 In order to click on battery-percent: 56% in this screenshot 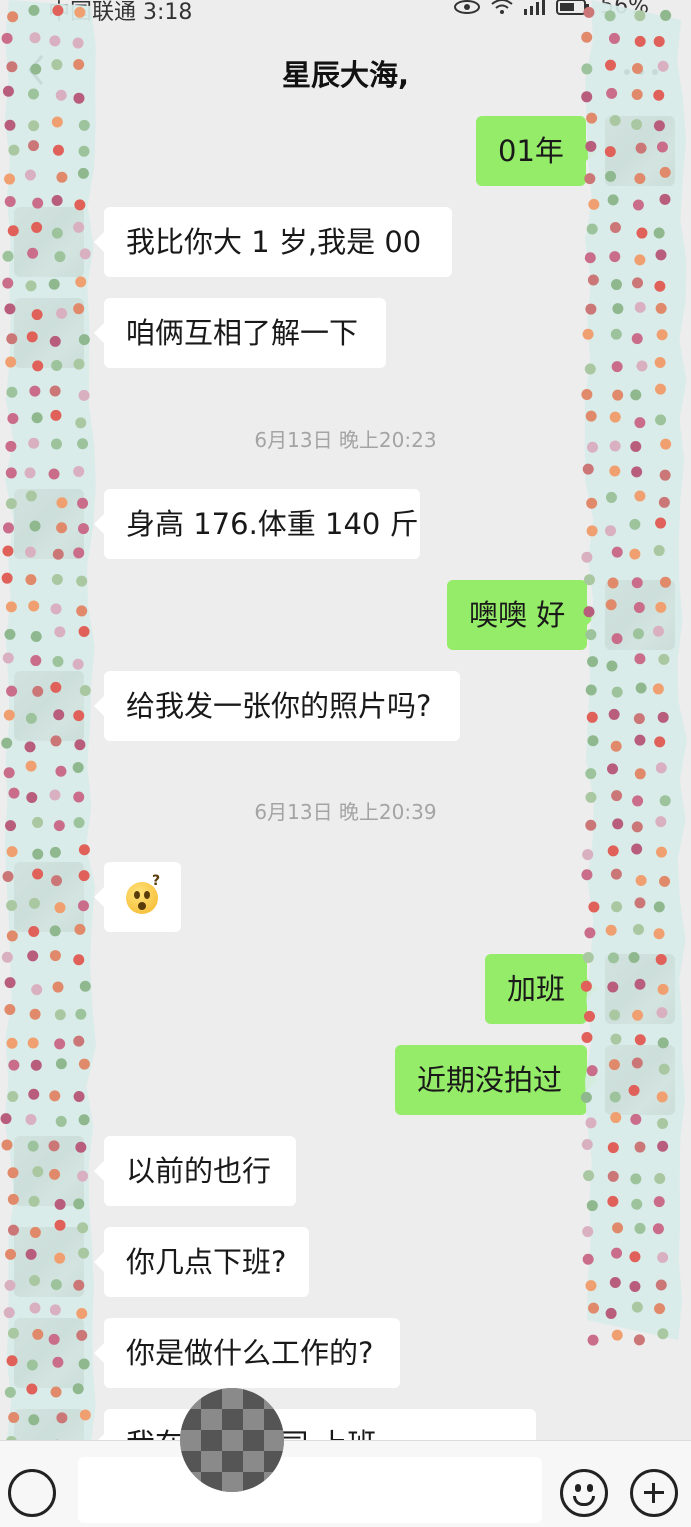, I will do `click(624, 9)`.